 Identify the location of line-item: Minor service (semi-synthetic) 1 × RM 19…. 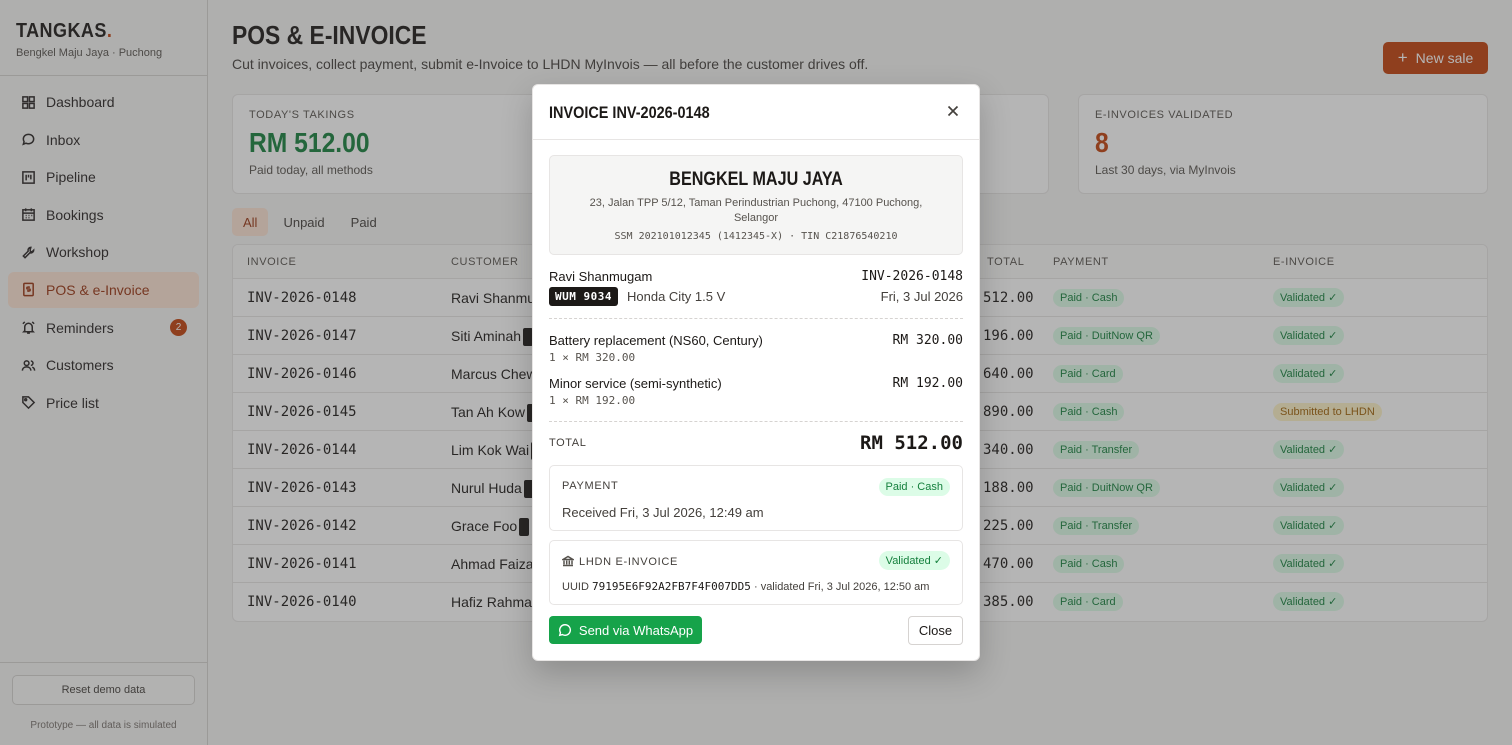
(756, 394).